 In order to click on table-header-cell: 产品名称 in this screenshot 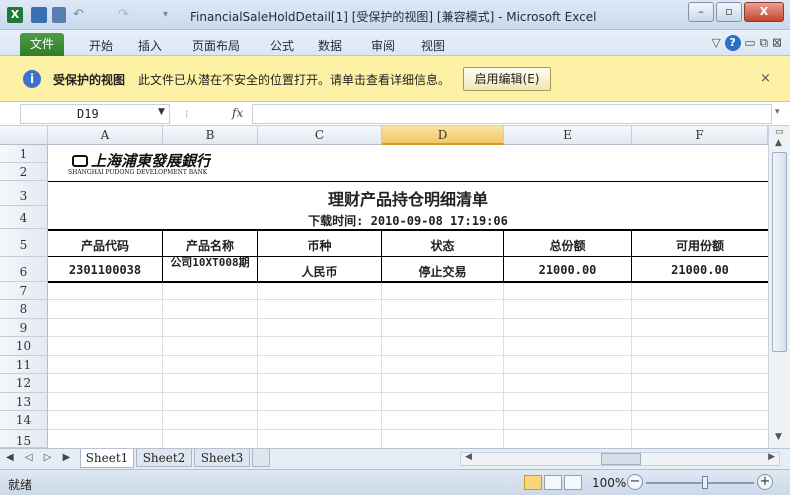, I will do `click(210, 245)`.